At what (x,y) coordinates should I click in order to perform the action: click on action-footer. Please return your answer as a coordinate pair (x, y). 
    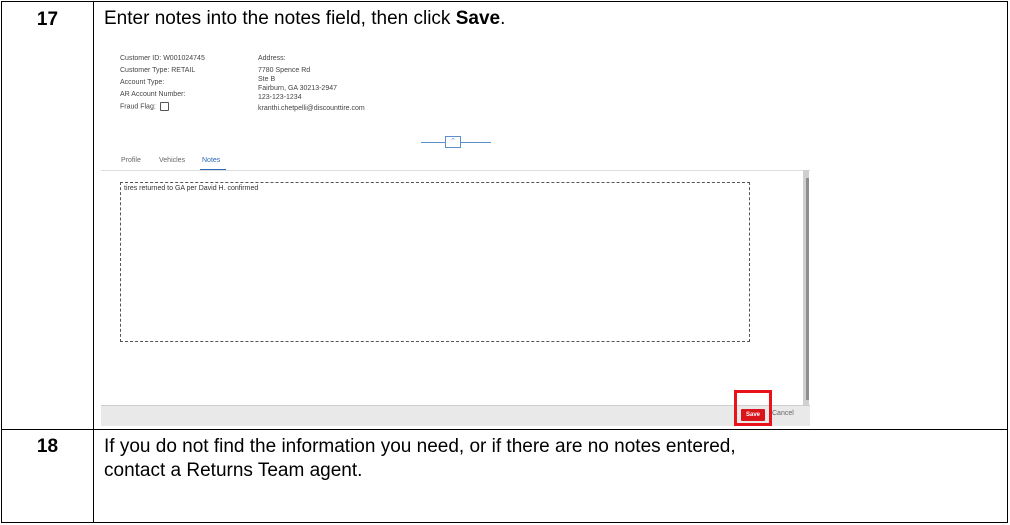
    Looking at the image, I should click on (455, 415).